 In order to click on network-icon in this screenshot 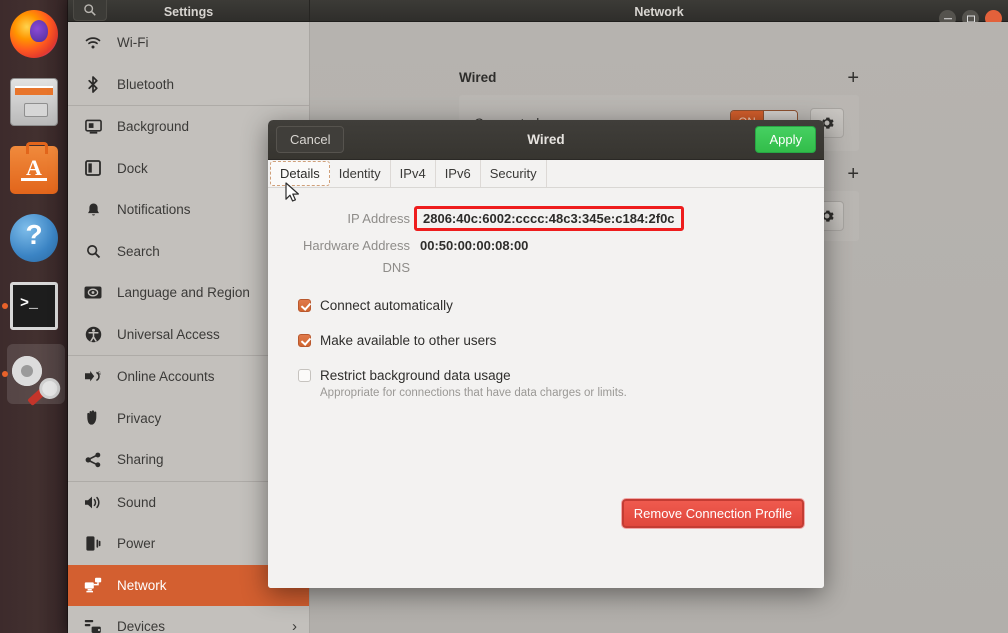, I will do `click(93, 585)`.